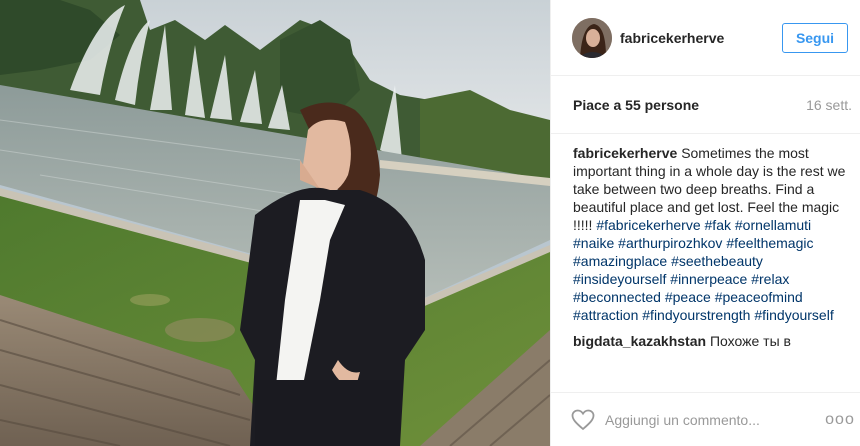 This screenshot has height=446, width=860. Describe the element at coordinates (648, 225) in the screenshot. I see `hashtag-link: #fabricekerherve` at that location.